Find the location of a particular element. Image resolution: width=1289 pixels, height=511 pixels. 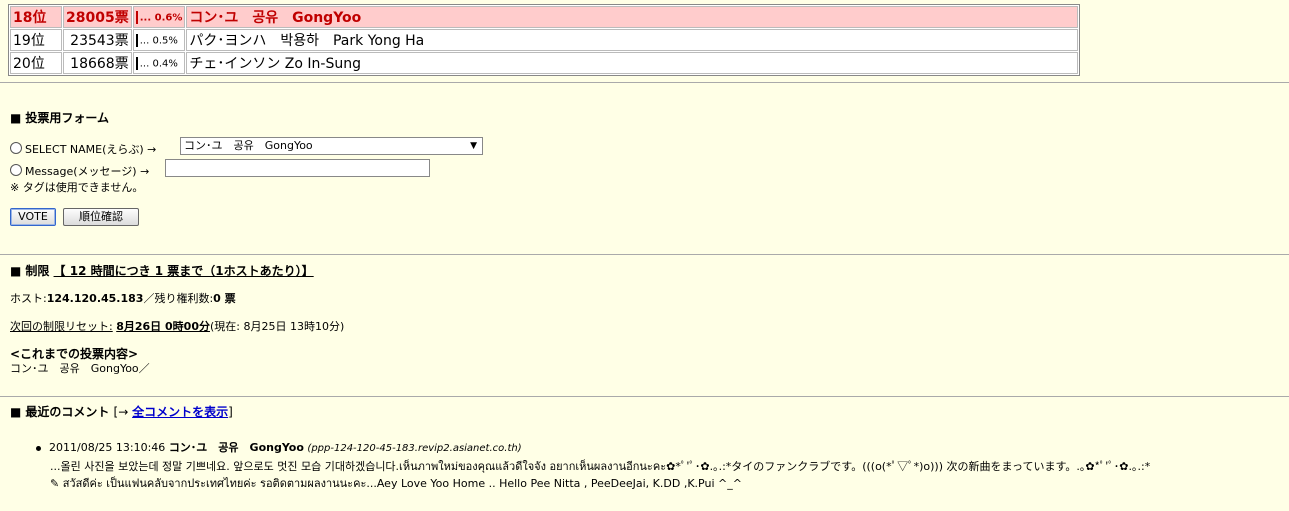

comment-name: コン･ユ 공유 GongYoo is located at coordinates (236, 447).